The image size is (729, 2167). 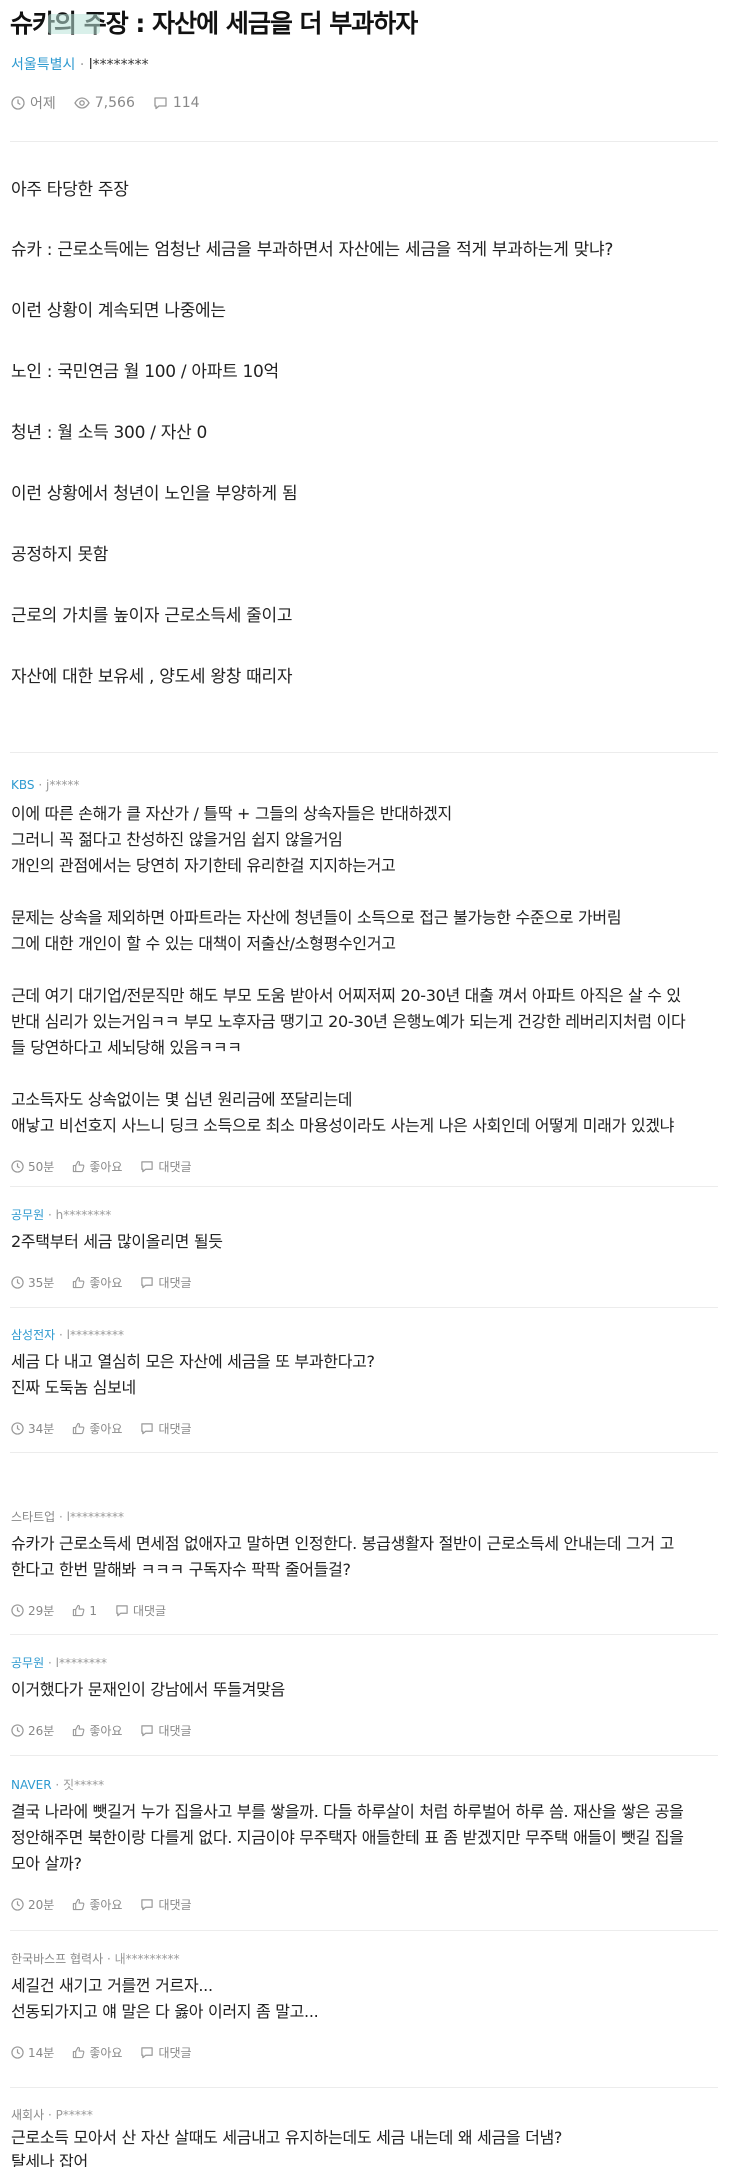 I want to click on body-line: 청년 : 월 소득 300 / 자산 0, so click(x=109, y=433).